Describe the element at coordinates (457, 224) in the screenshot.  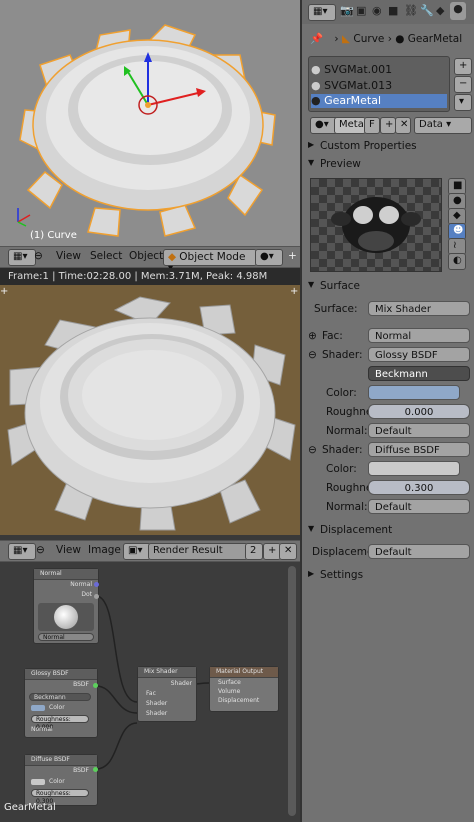
I see `preview-type-buttons: ■ ● ◆ ☻ ≀ ◐` at that location.